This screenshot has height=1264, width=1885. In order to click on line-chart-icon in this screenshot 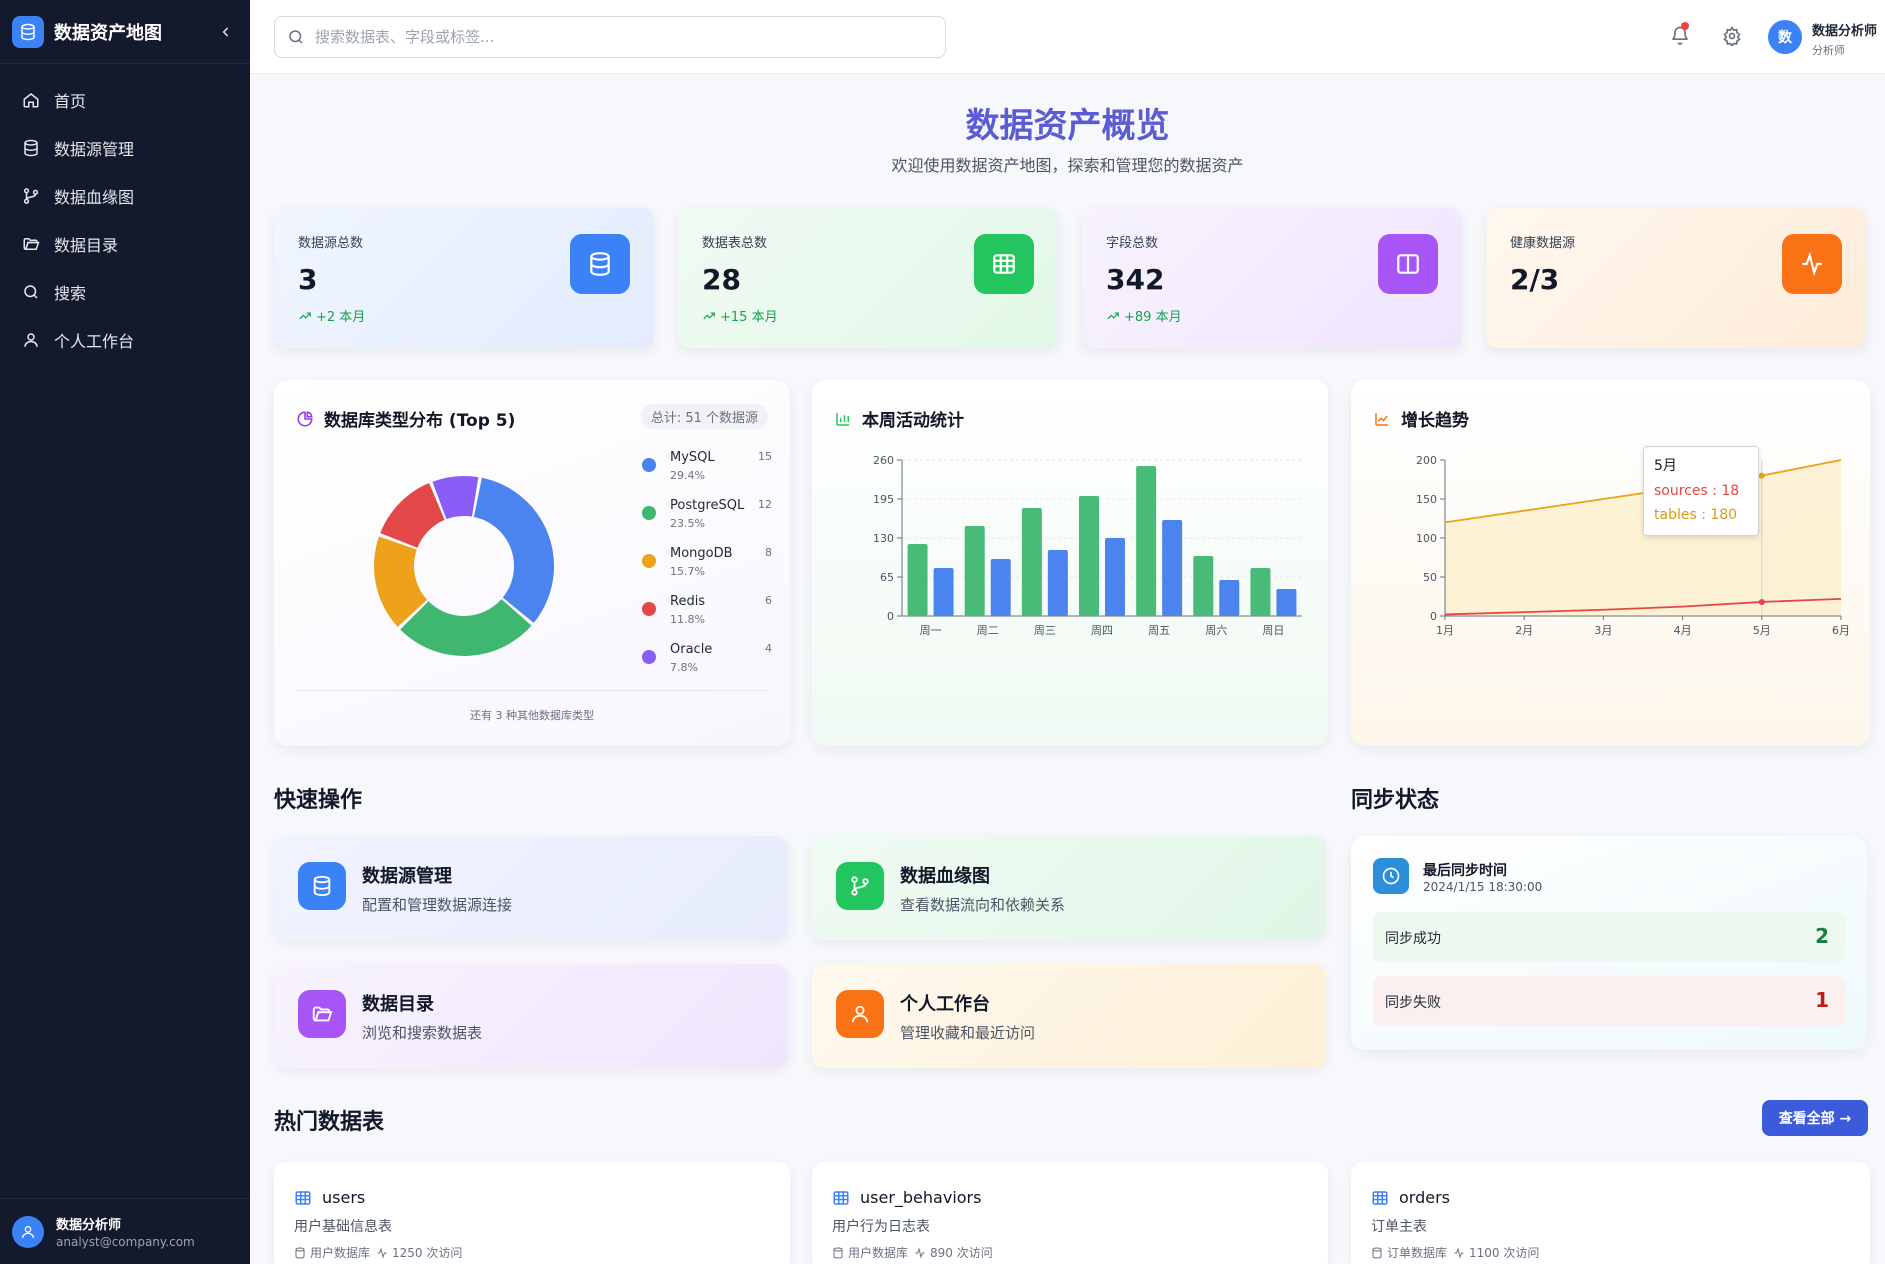, I will do `click(1381, 419)`.